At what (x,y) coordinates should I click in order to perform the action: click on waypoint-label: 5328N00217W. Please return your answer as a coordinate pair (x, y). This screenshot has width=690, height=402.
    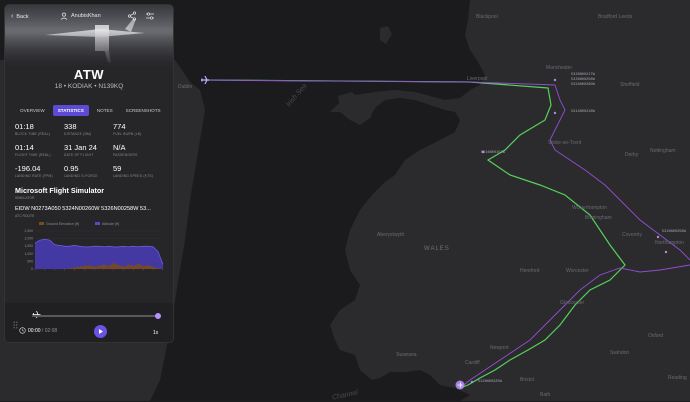
    Looking at the image, I should click on (583, 75).